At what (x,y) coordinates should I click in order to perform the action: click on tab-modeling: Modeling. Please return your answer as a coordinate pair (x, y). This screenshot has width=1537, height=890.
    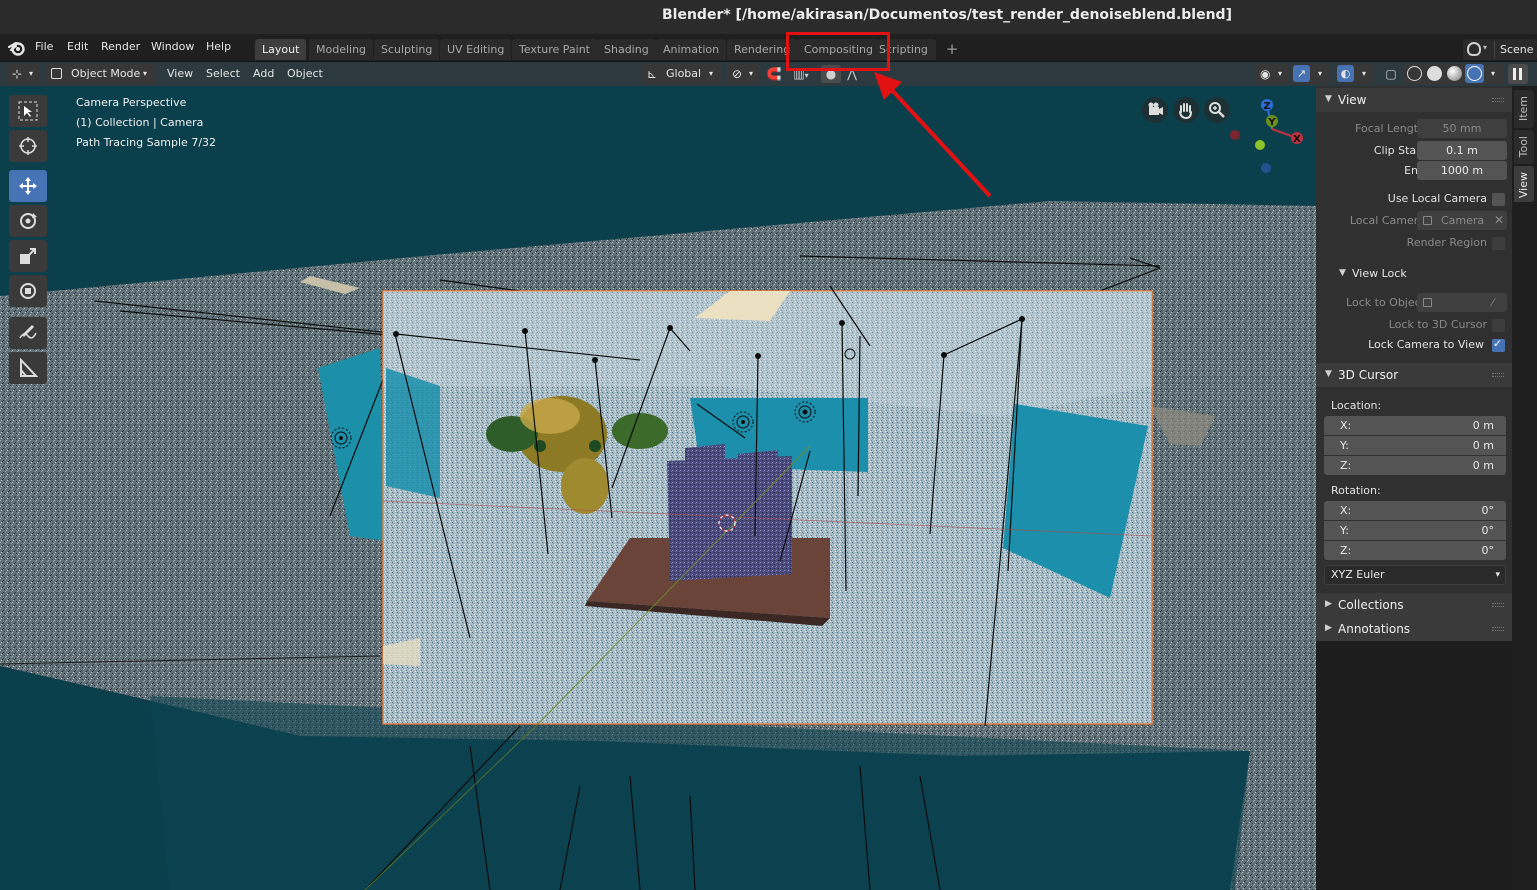
    Looking at the image, I should click on (341, 49).